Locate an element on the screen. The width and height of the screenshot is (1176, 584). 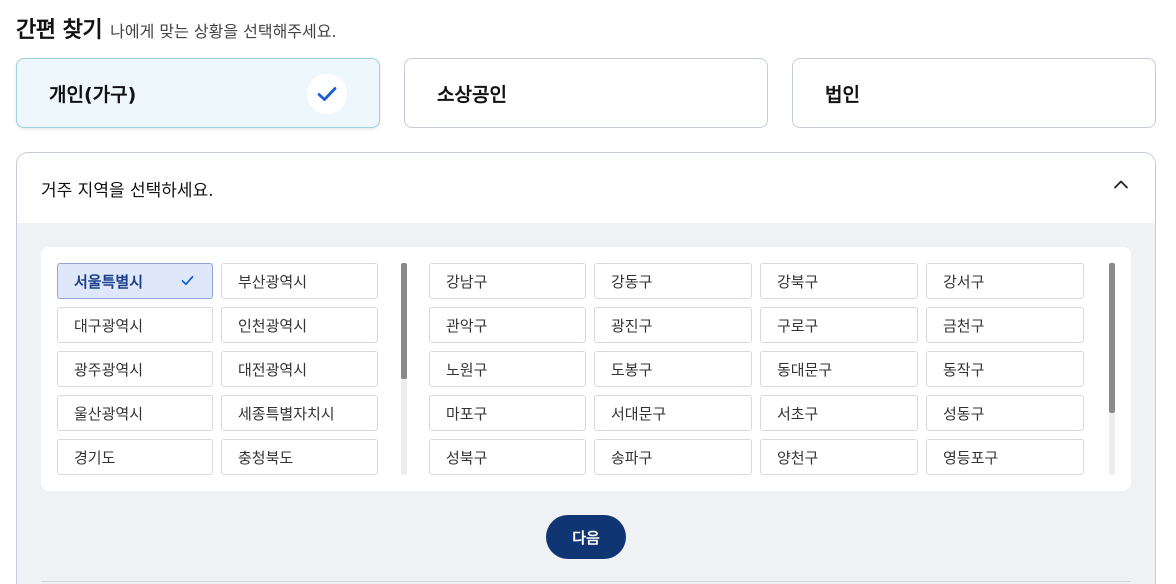
district-label: 동작구 is located at coordinates (964, 369).